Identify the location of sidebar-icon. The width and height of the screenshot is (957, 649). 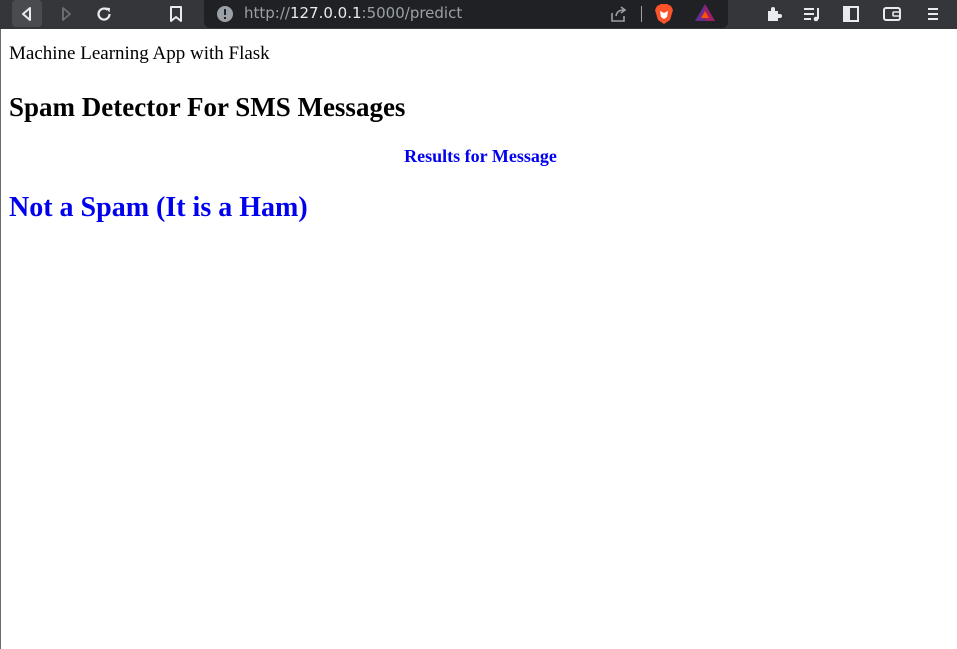
(851, 13).